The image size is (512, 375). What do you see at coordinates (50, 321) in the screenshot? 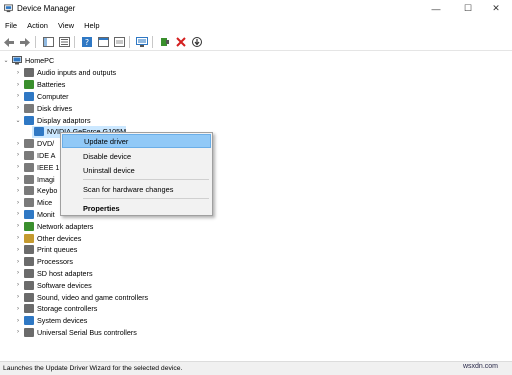
I see `tree-category-item: › System devices` at bounding box center [50, 321].